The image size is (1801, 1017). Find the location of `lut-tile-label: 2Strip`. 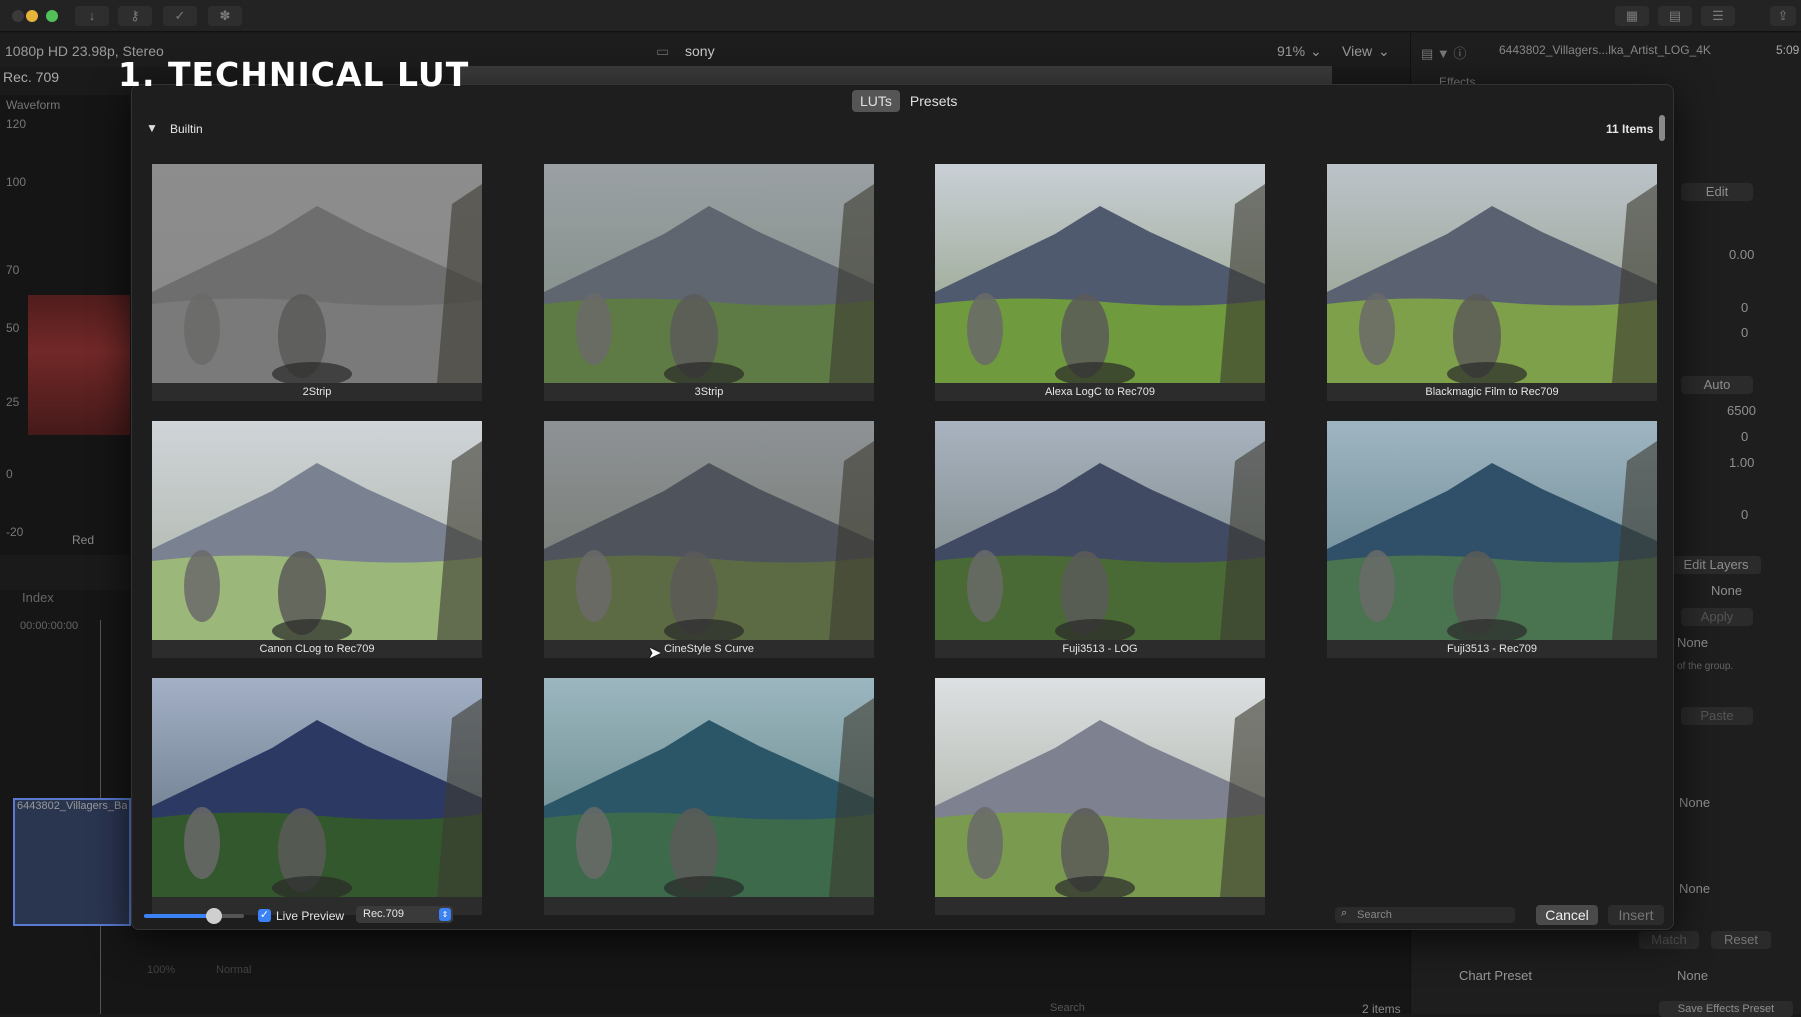

lut-tile-label: 2Strip is located at coordinates (317, 392).